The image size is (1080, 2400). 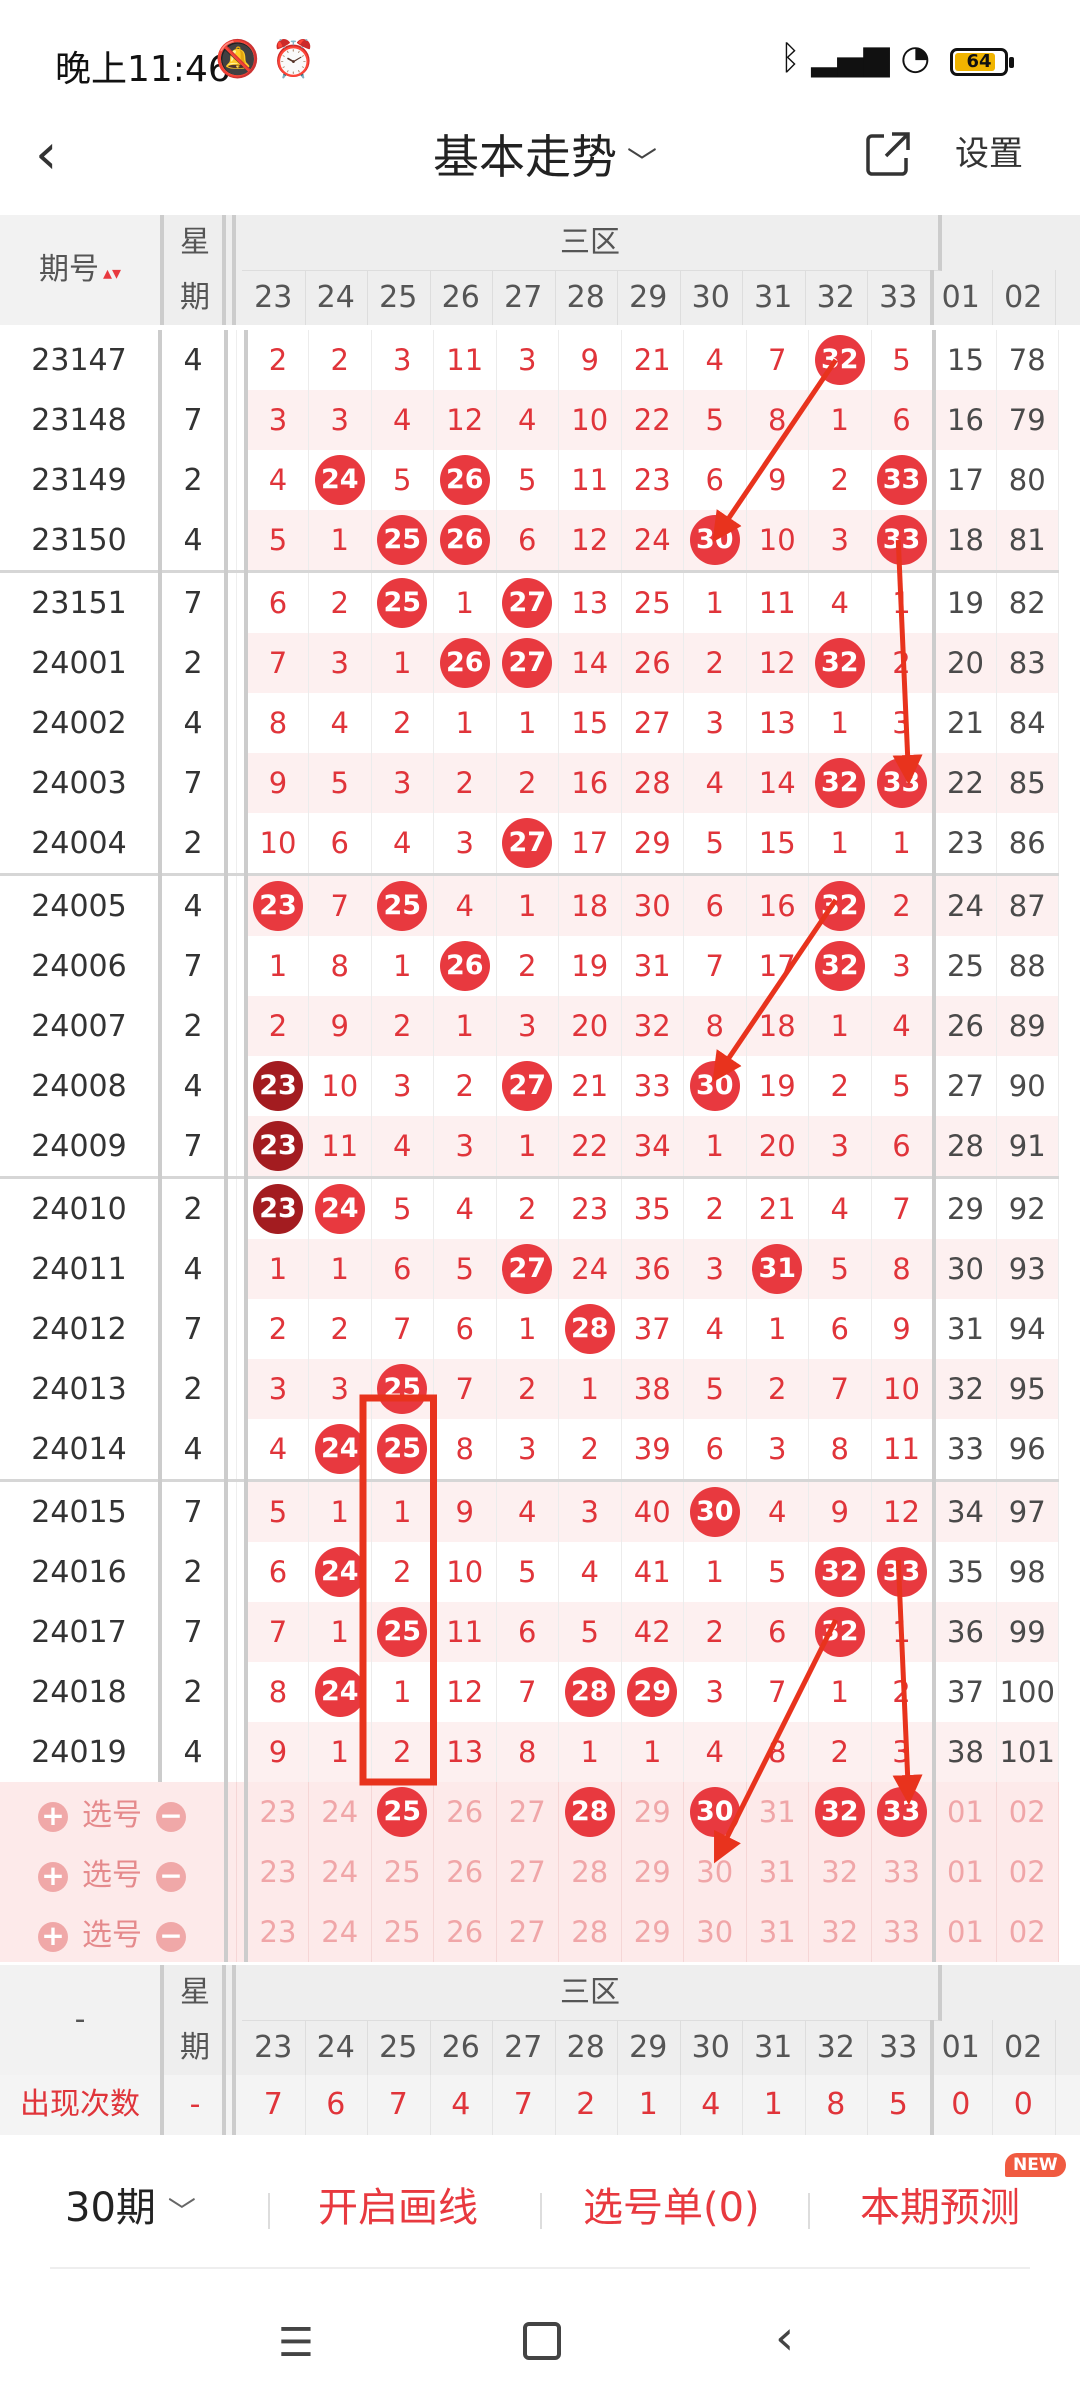 I want to click on footer-column-30: 30, so click(x=711, y=2047).